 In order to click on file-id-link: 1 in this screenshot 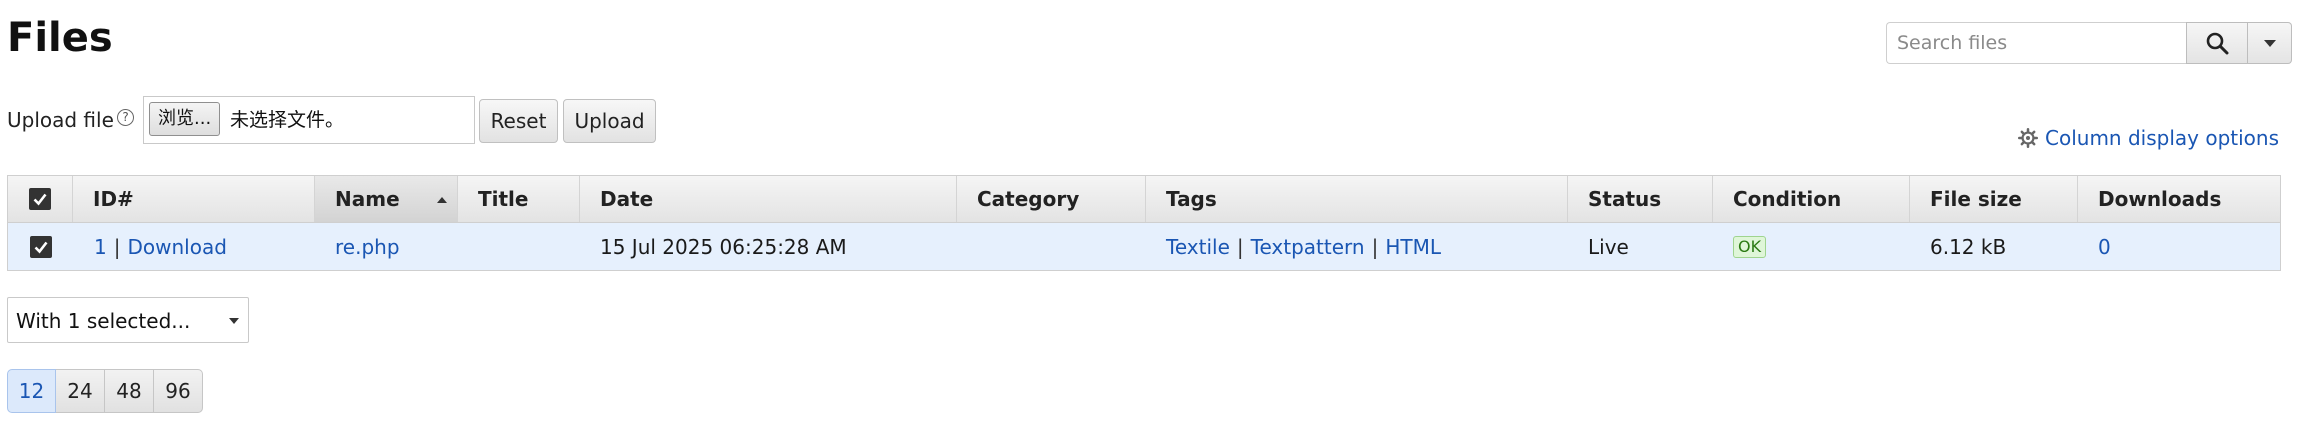, I will do `click(100, 247)`.